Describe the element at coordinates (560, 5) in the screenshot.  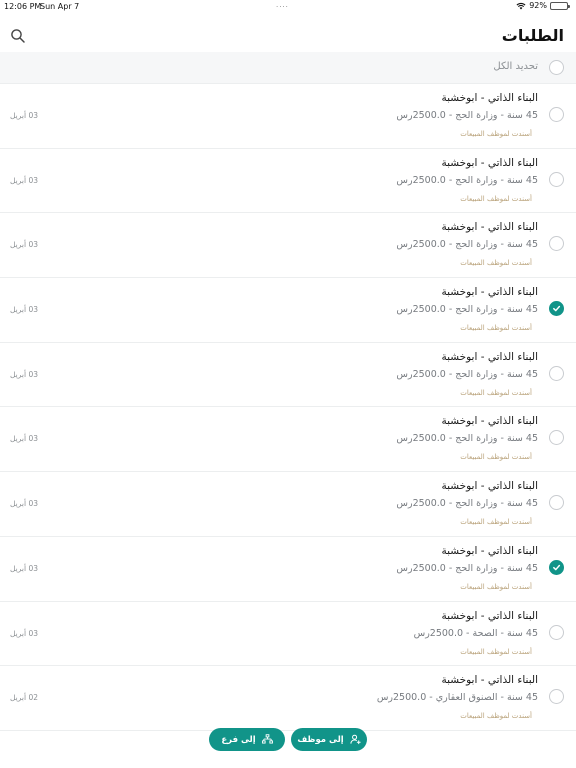
I see `battery-icon` at that location.